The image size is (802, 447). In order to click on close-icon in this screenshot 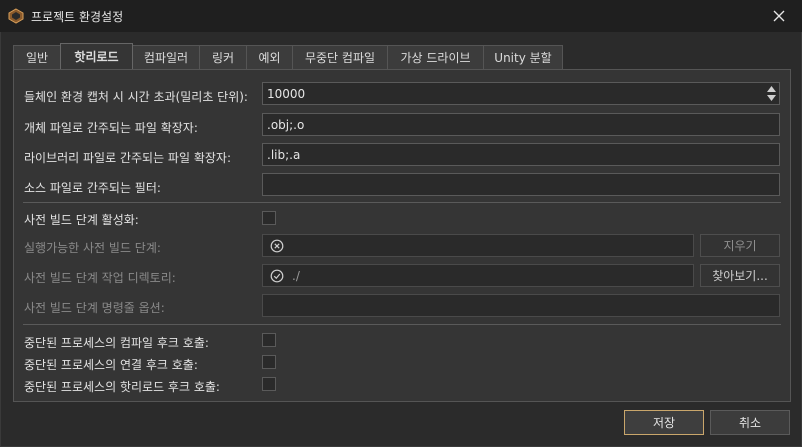, I will do `click(779, 16)`.